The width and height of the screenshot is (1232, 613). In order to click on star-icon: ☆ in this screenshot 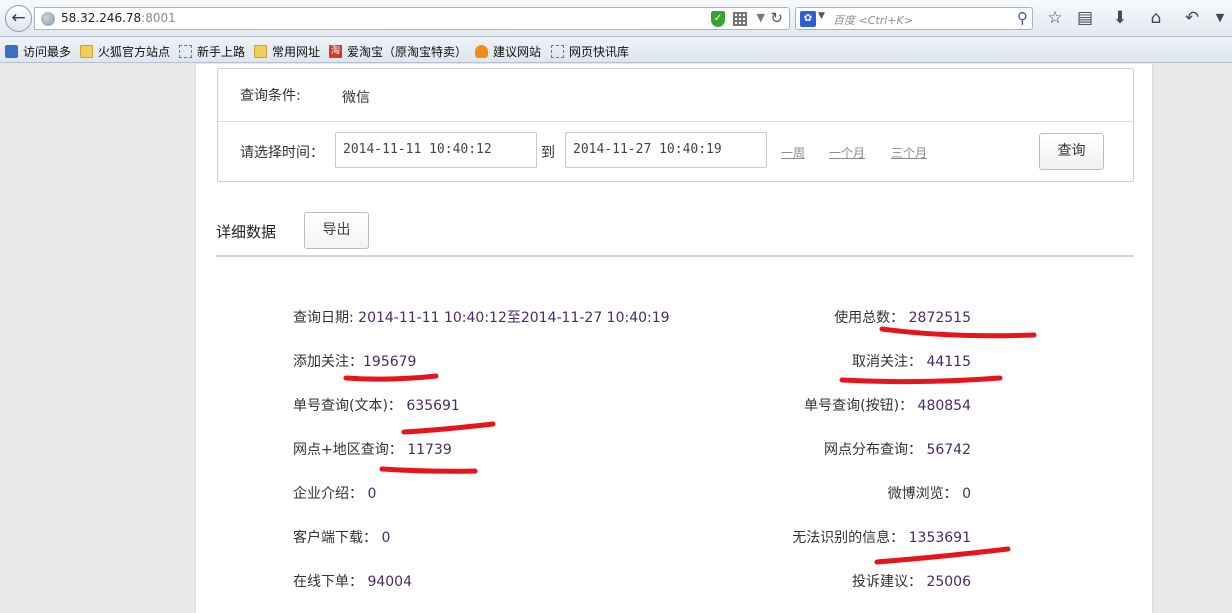, I will do `click(1055, 18)`.